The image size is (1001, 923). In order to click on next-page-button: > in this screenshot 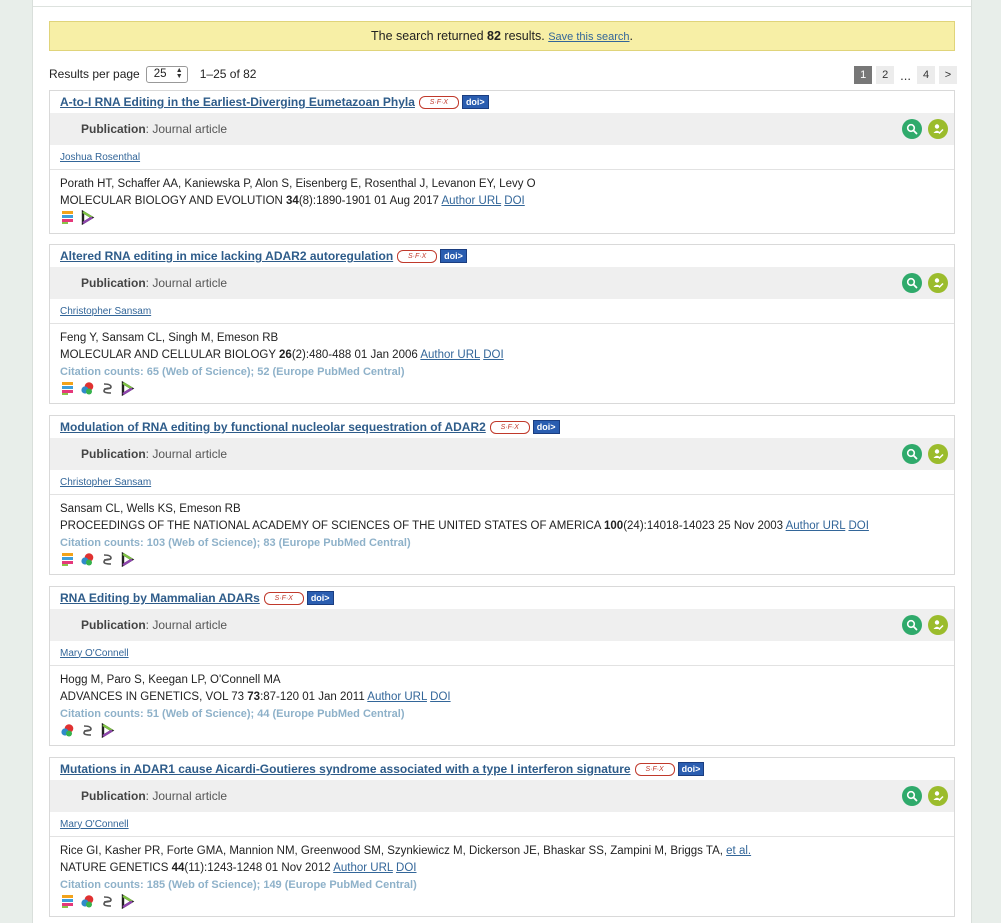, I will do `click(948, 75)`.